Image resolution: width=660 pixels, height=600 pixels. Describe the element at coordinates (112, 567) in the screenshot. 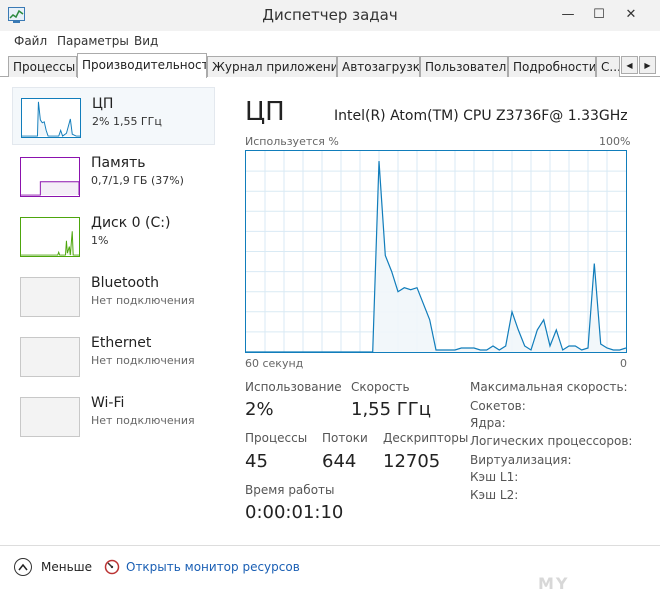

I see `resource-monitor-icon` at that location.